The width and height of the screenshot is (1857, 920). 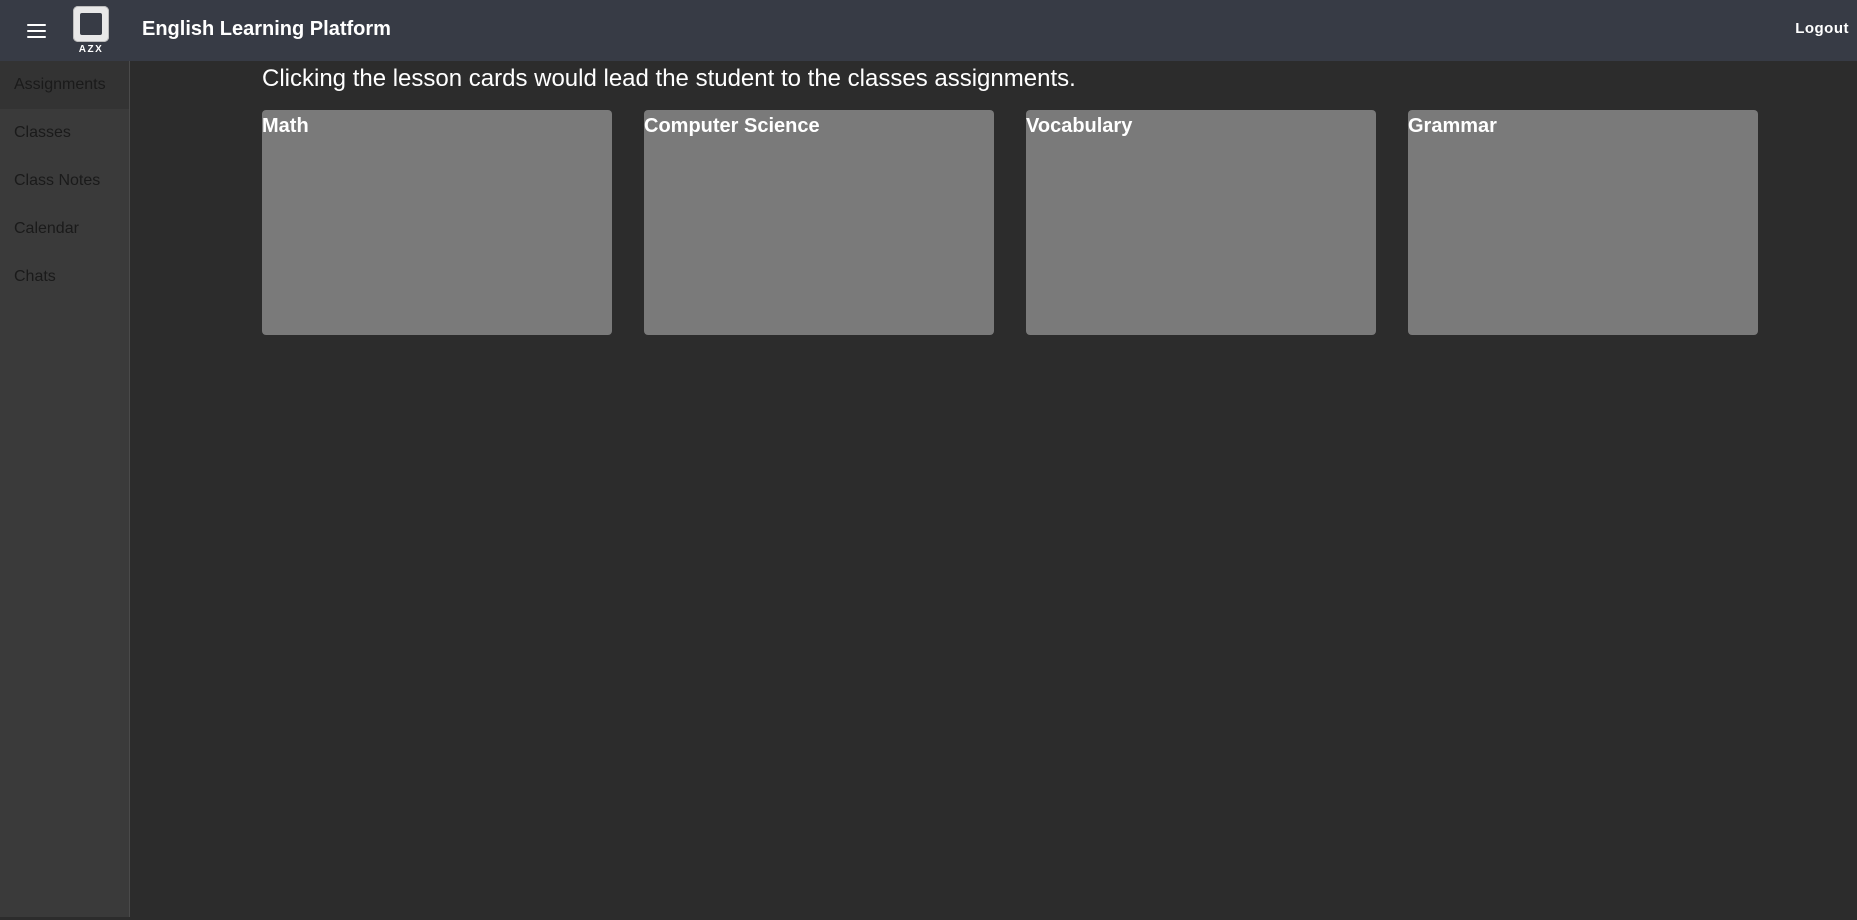 I want to click on lesson-card-title: Vocabulary, so click(x=1079, y=126).